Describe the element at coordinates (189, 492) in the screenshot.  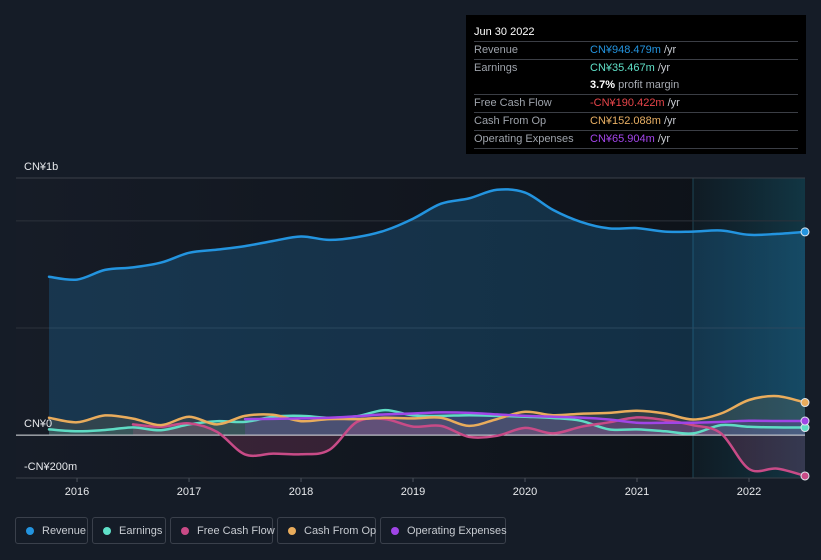
I see `x-tick-label: 2017` at that location.